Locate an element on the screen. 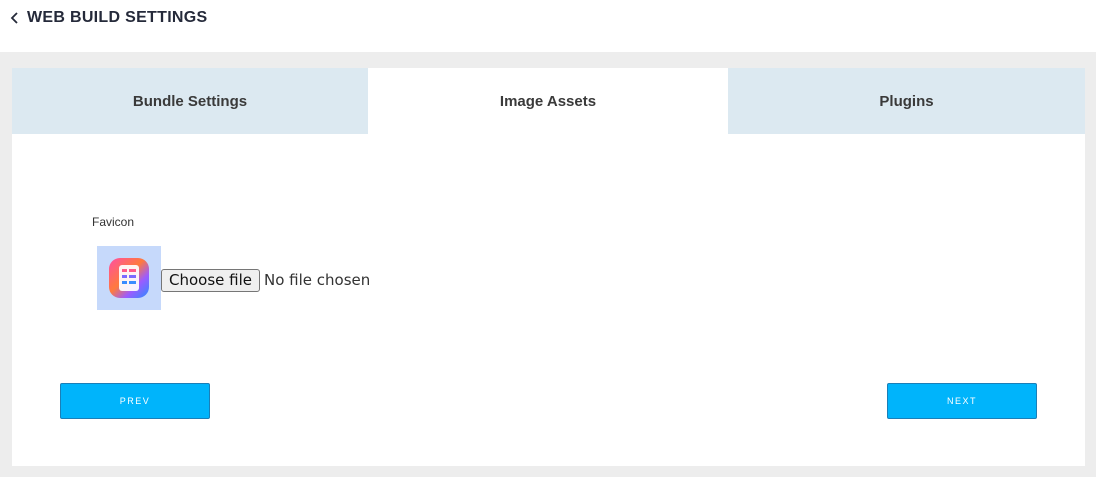  tab-bundle-settings: Bundle Settings is located at coordinates (190, 101).